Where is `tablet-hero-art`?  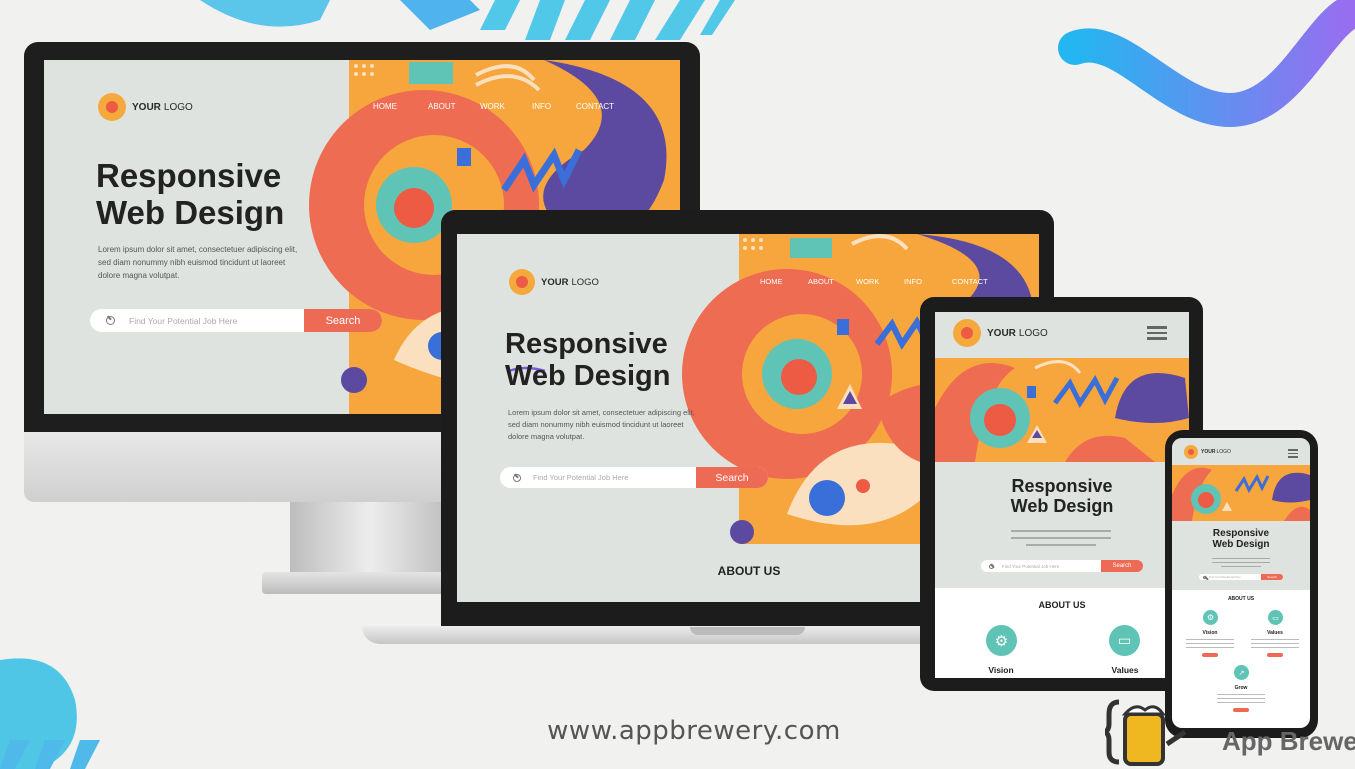
tablet-hero-art is located at coordinates (1062, 410).